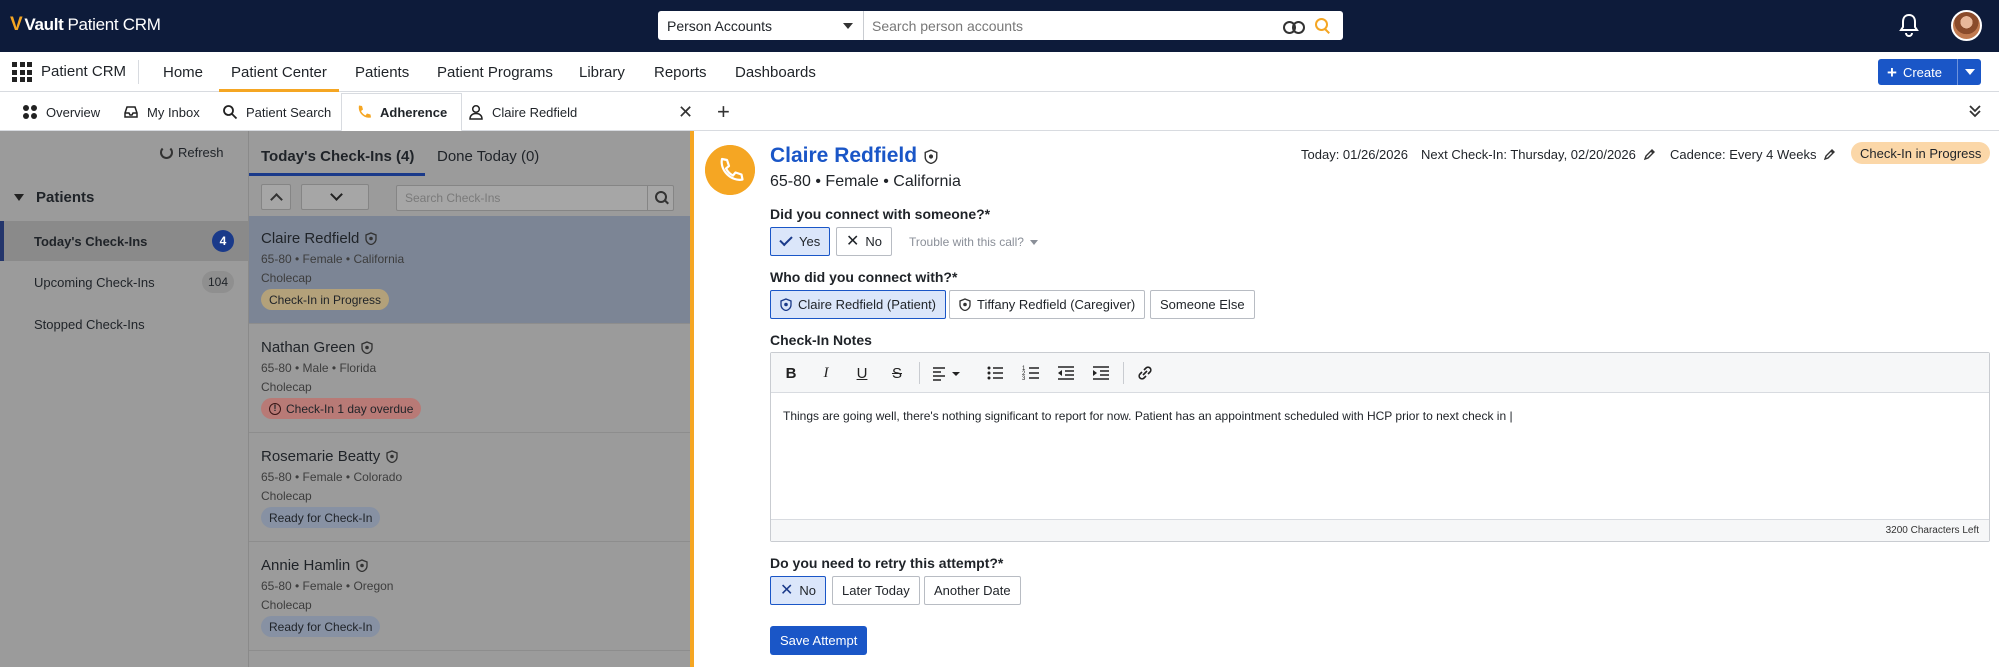 Image resolution: width=1999 pixels, height=667 pixels. What do you see at coordinates (1101, 373) in the screenshot?
I see `indent-icon` at bounding box center [1101, 373].